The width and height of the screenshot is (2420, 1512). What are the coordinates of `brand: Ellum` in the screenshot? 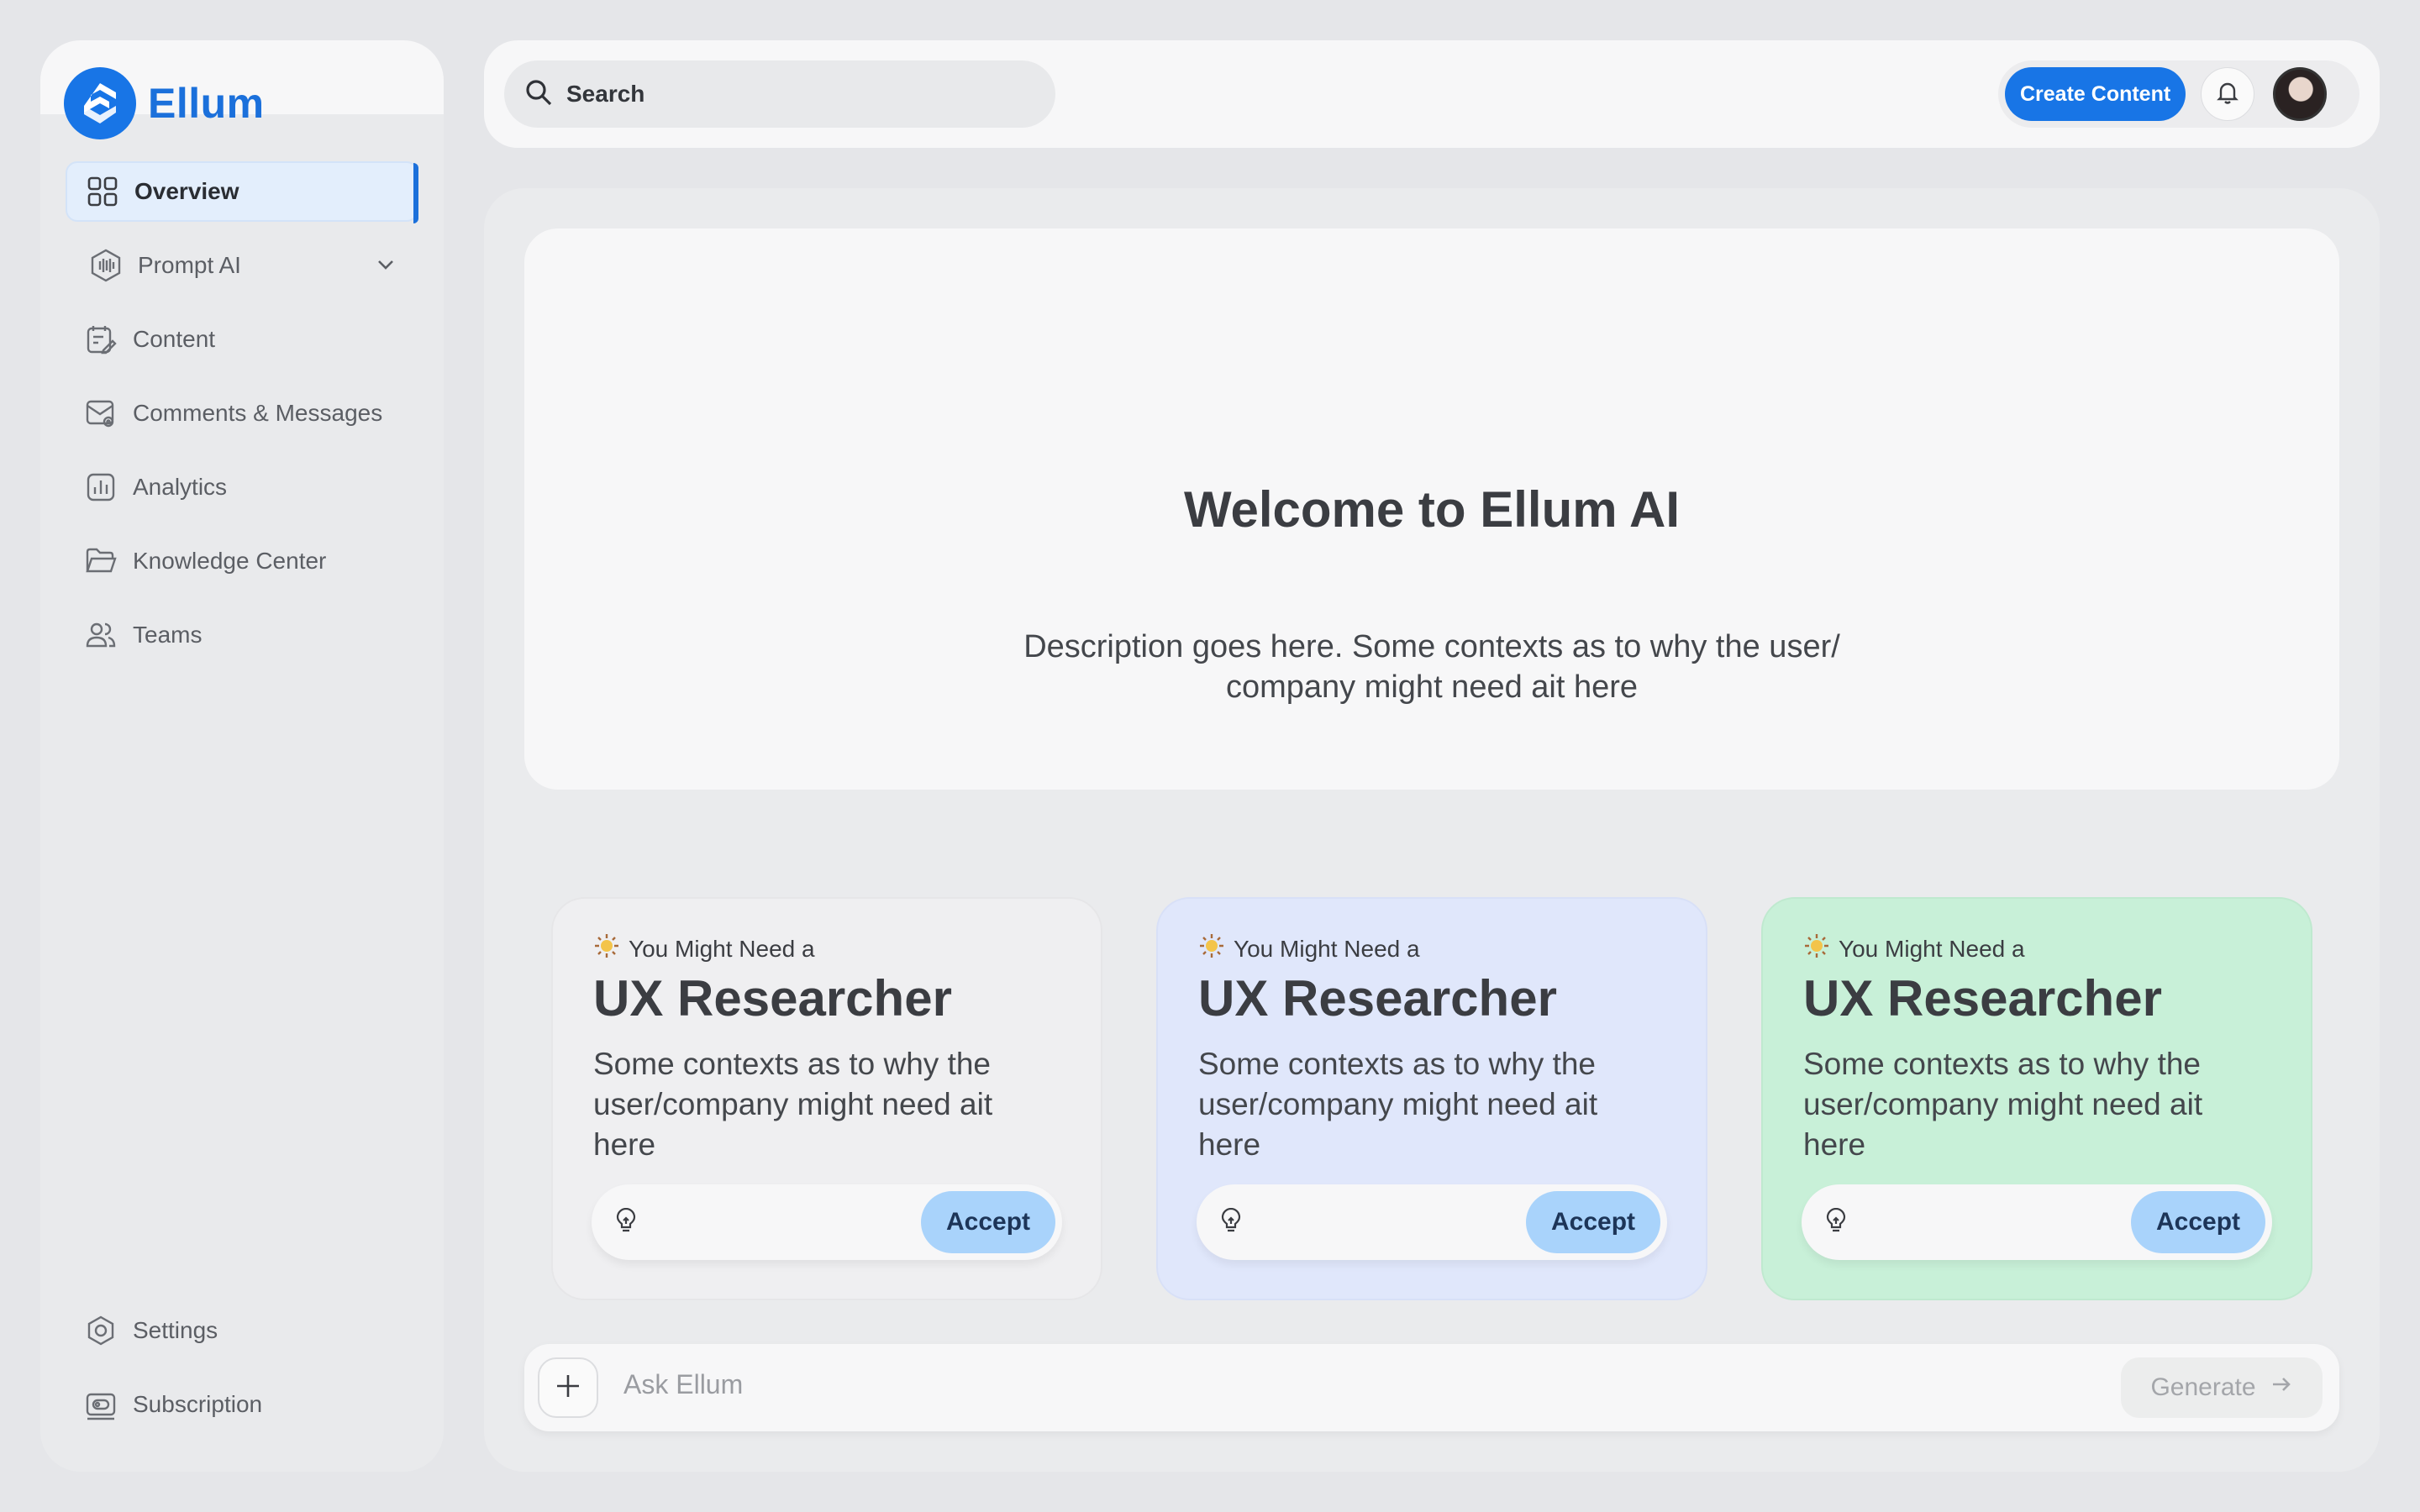 It's located at (242, 89).